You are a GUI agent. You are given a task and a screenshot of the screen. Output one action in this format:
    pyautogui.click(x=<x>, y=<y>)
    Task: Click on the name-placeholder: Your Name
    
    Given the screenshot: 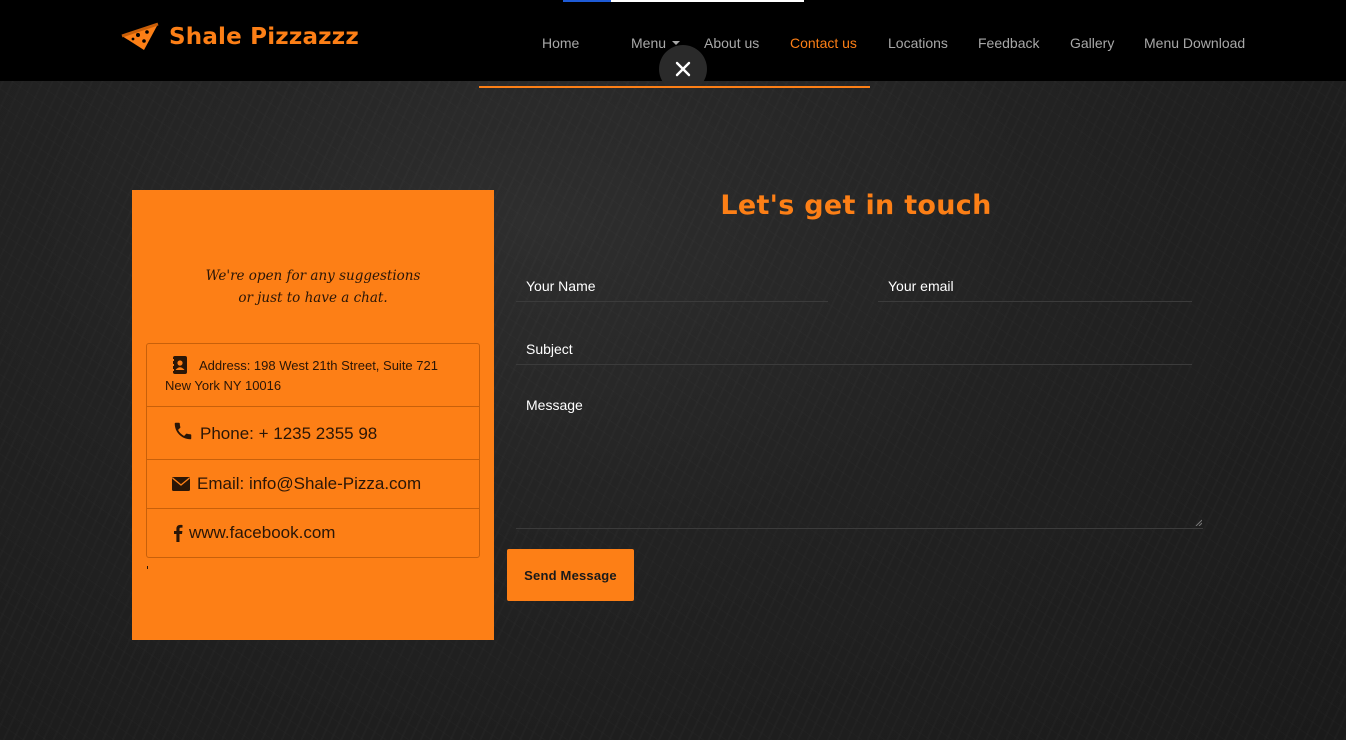 What is the action you would take?
    pyautogui.click(x=561, y=286)
    